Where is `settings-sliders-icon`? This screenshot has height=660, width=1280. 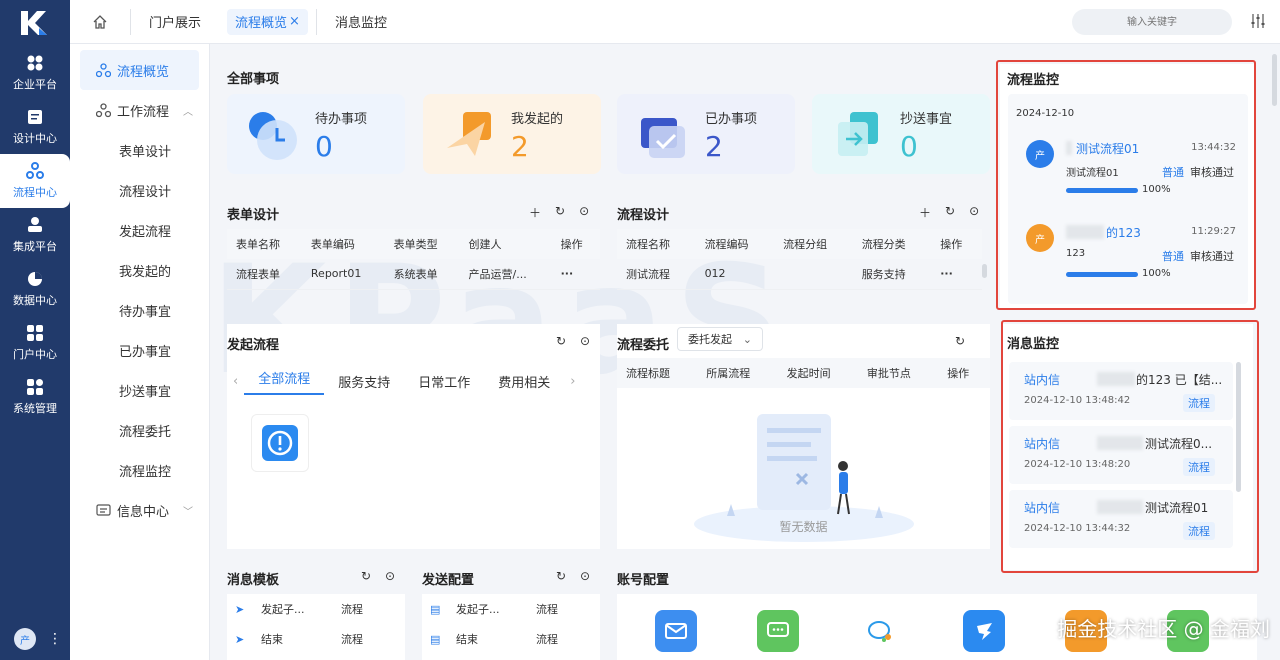 settings-sliders-icon is located at coordinates (1258, 22).